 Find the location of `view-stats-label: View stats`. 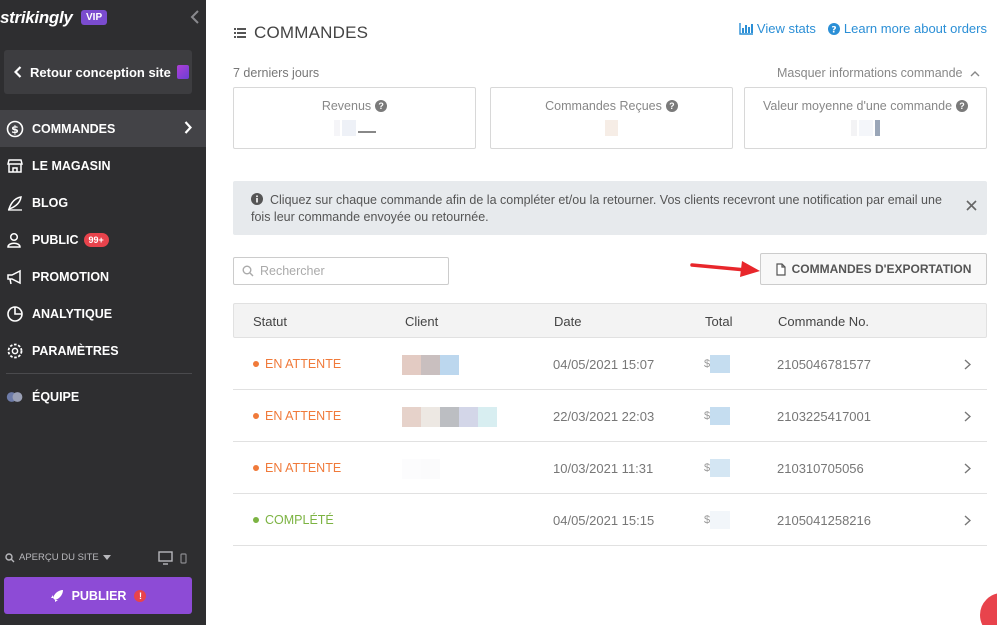

view-stats-label: View stats is located at coordinates (786, 28).